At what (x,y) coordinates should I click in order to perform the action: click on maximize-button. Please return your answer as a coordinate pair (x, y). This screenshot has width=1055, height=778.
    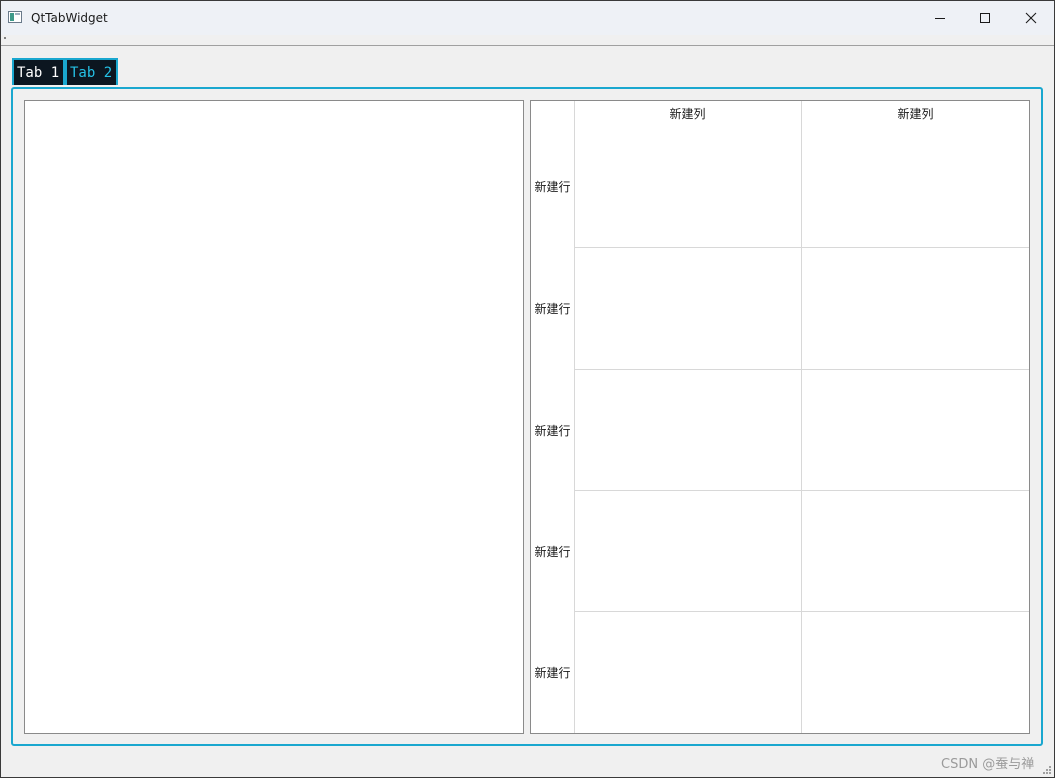
    Looking at the image, I should click on (985, 18).